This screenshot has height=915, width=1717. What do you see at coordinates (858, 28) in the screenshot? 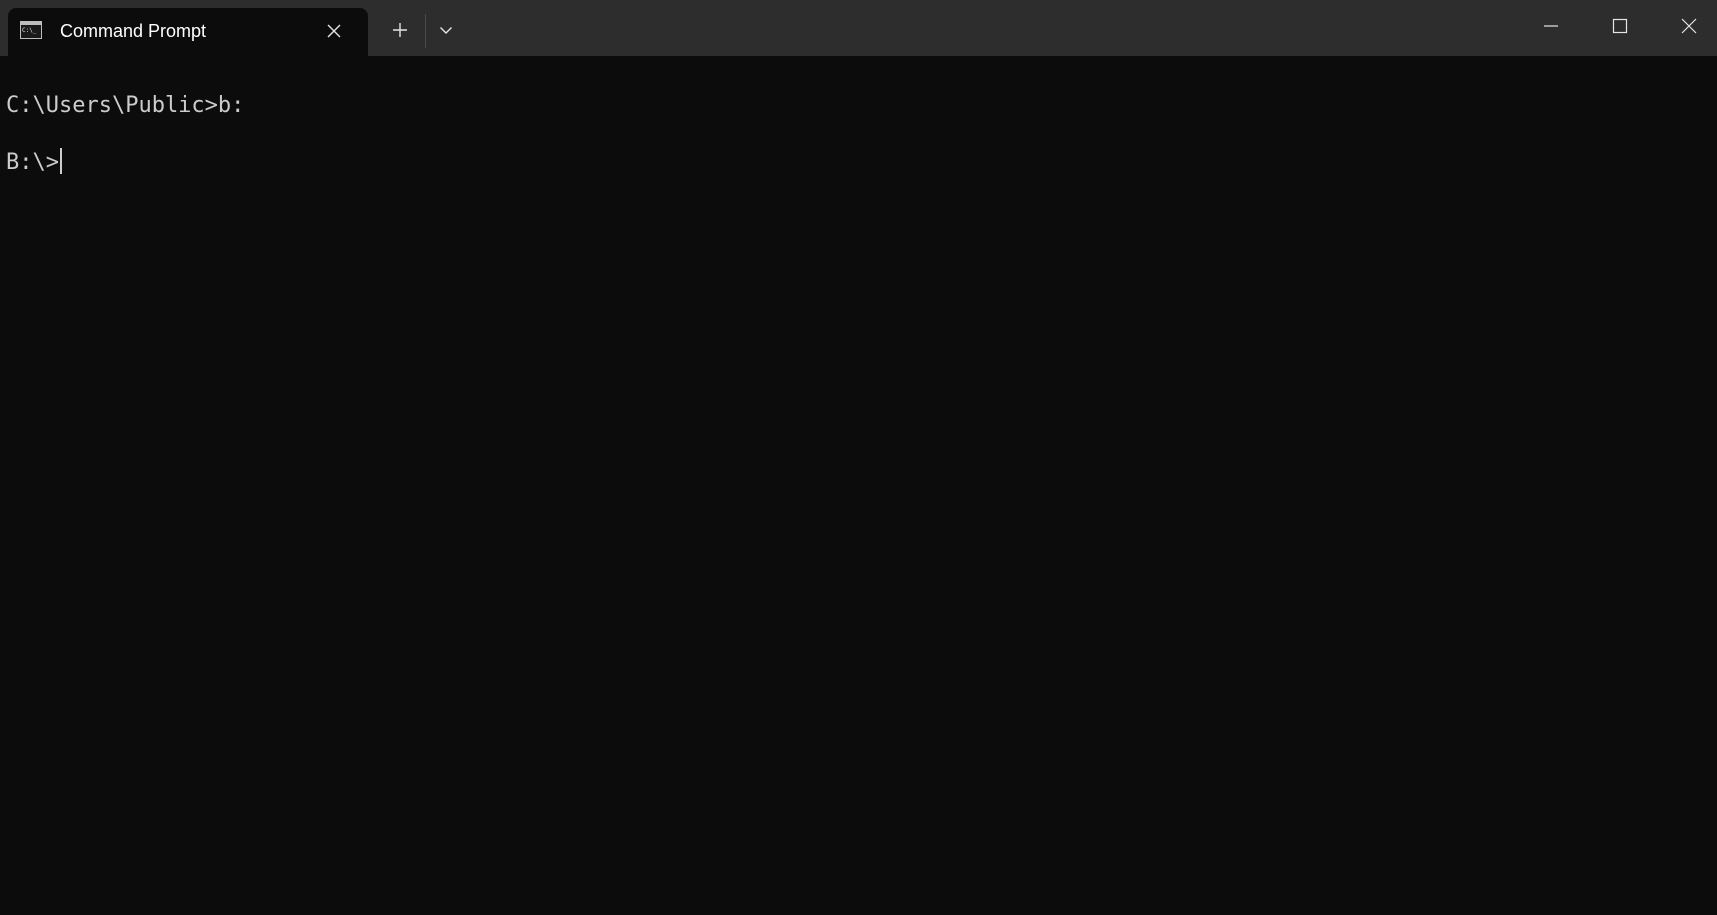
I see `title-bar: C:\_ Command Prompt` at bounding box center [858, 28].